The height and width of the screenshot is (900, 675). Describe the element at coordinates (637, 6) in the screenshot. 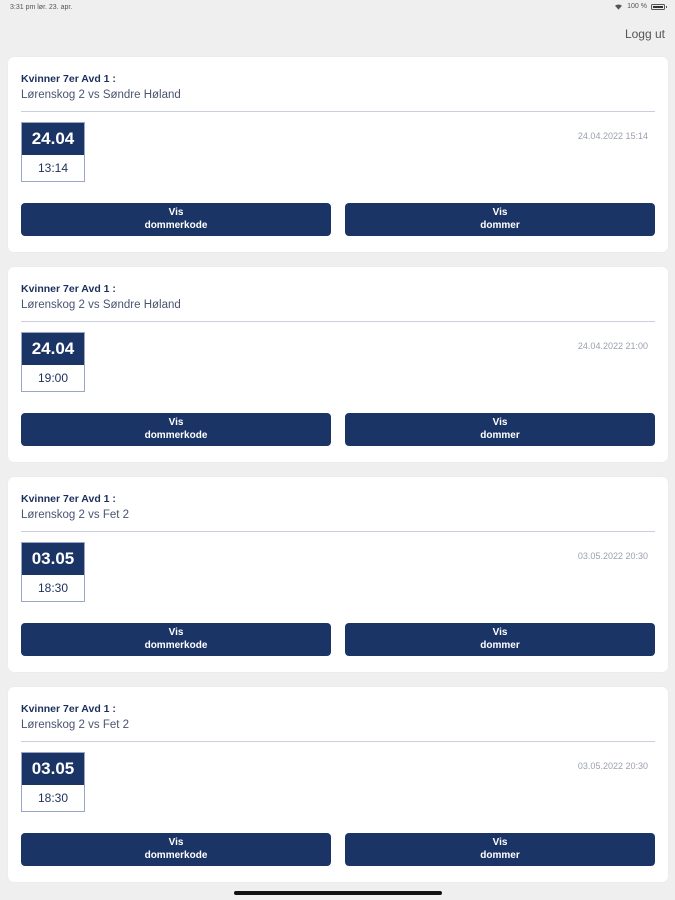

I see `battery-percent: 100 %` at that location.